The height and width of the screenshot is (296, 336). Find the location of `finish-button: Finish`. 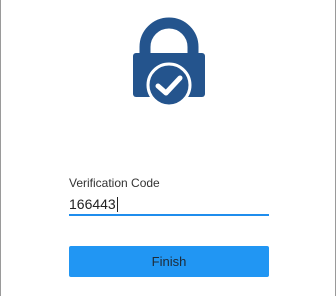

finish-button: Finish is located at coordinates (169, 261).